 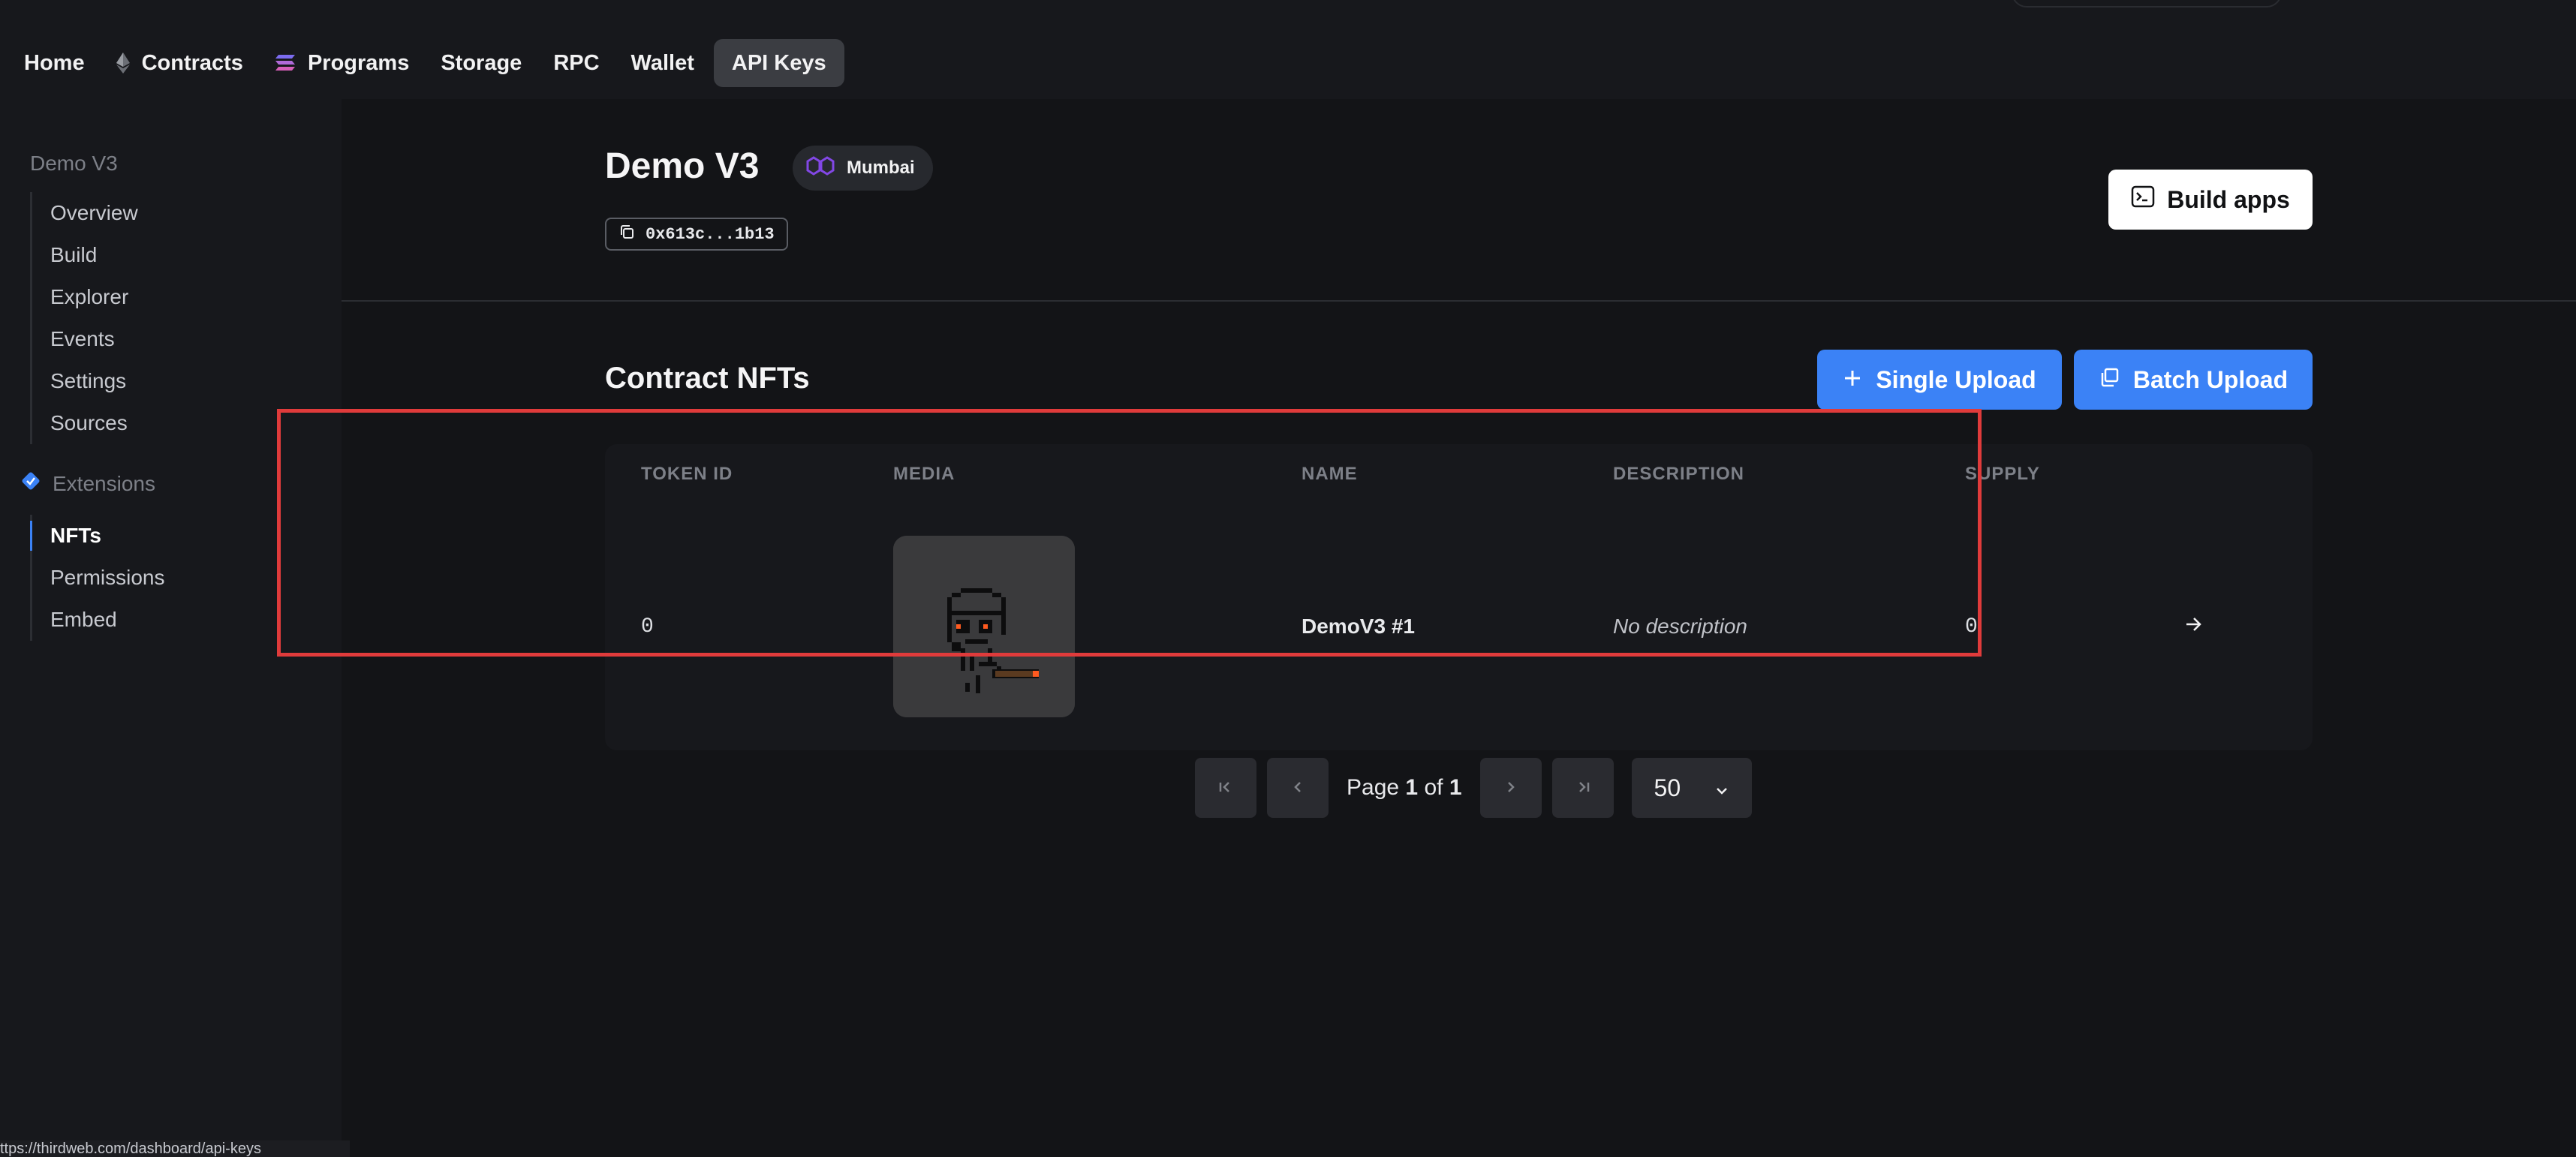 What do you see at coordinates (2002, 474) in the screenshot?
I see `column-header-supply: SUPPLY` at bounding box center [2002, 474].